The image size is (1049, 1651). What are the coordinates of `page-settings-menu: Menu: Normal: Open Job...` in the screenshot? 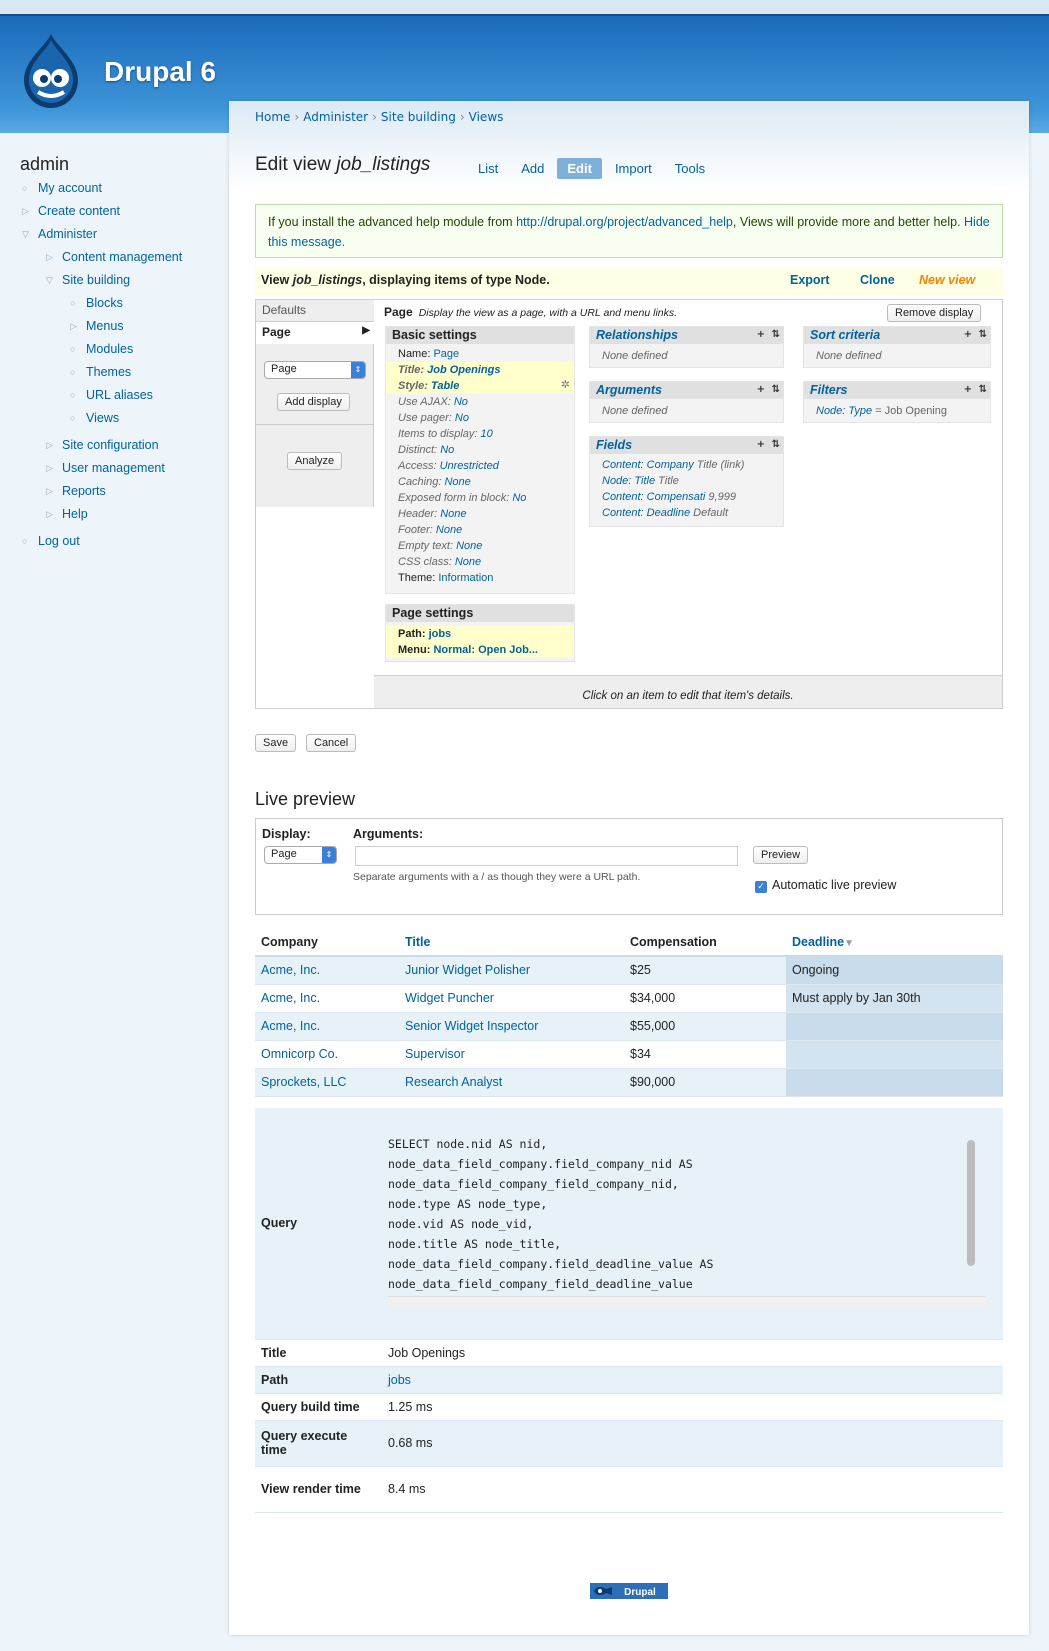 It's located at (480, 650).